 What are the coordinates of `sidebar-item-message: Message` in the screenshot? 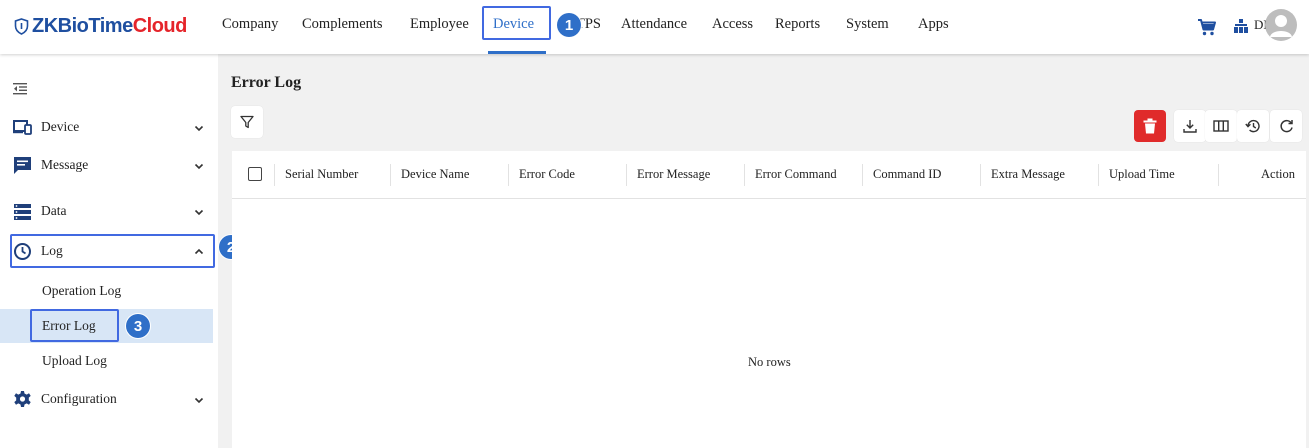 It's located at (109, 166).